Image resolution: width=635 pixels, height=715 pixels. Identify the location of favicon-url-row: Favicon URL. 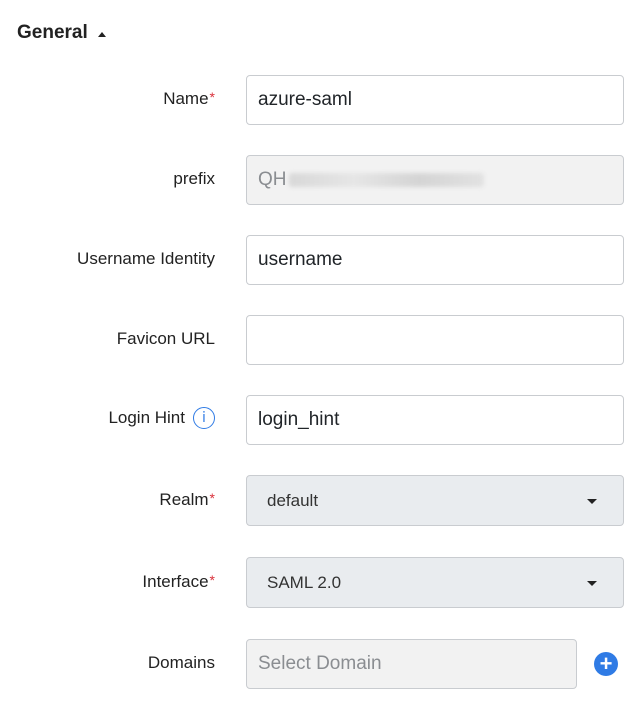
(317, 340).